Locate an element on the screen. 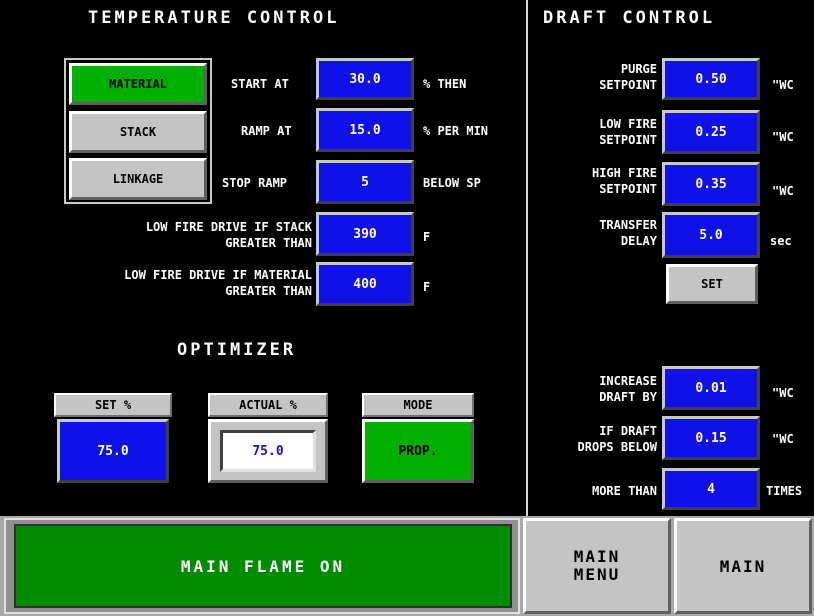  high-fire-unit: "WC is located at coordinates (783, 191).